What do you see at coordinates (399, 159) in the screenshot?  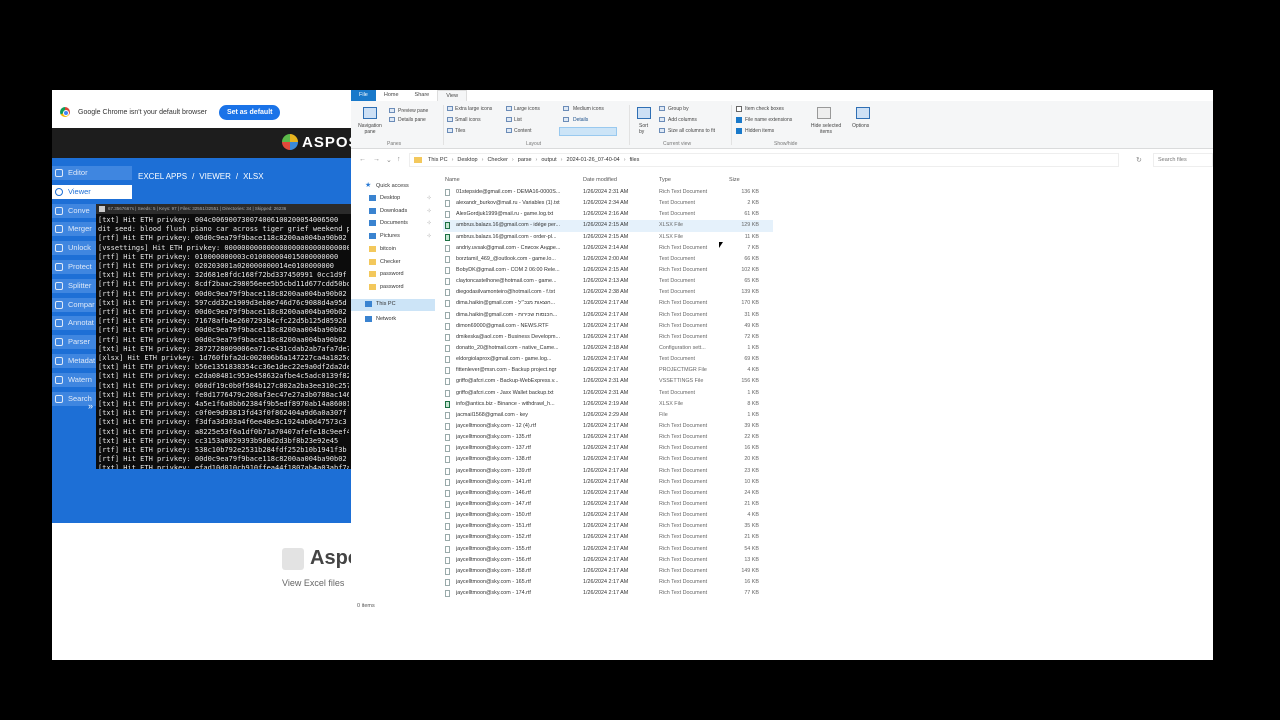 I see `up-arrow-icon: ↑` at bounding box center [399, 159].